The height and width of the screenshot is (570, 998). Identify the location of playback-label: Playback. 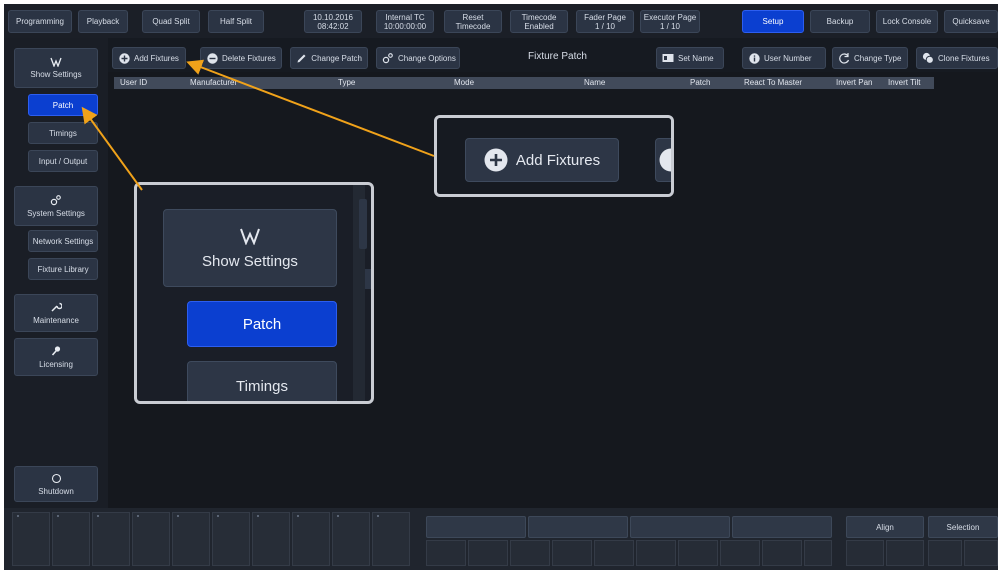
(103, 21).